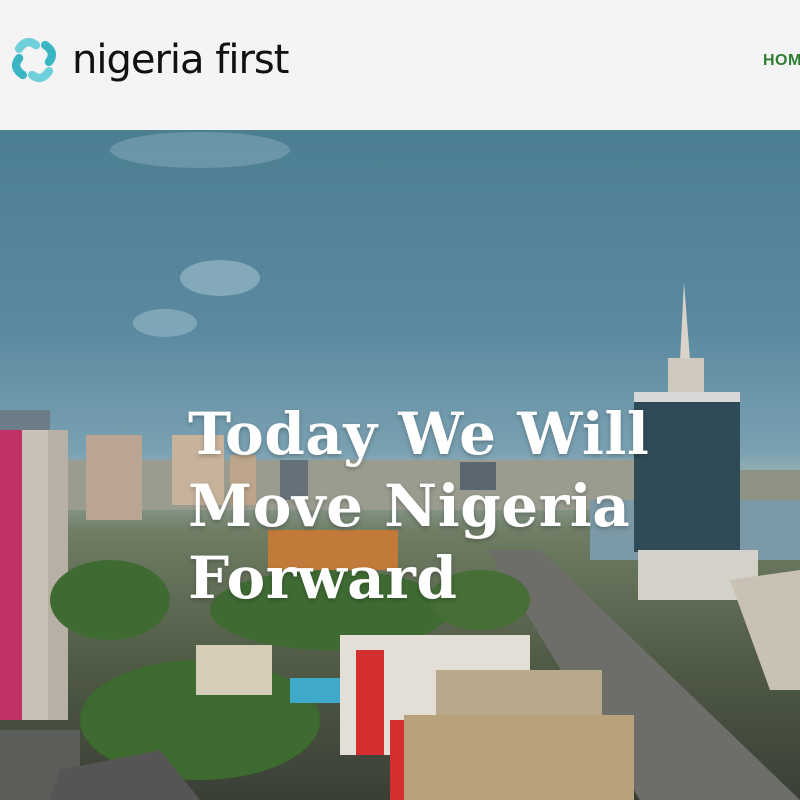 The width and height of the screenshot is (800, 800). What do you see at coordinates (180, 60) in the screenshot?
I see `logo-wordmark: nigeria first` at bounding box center [180, 60].